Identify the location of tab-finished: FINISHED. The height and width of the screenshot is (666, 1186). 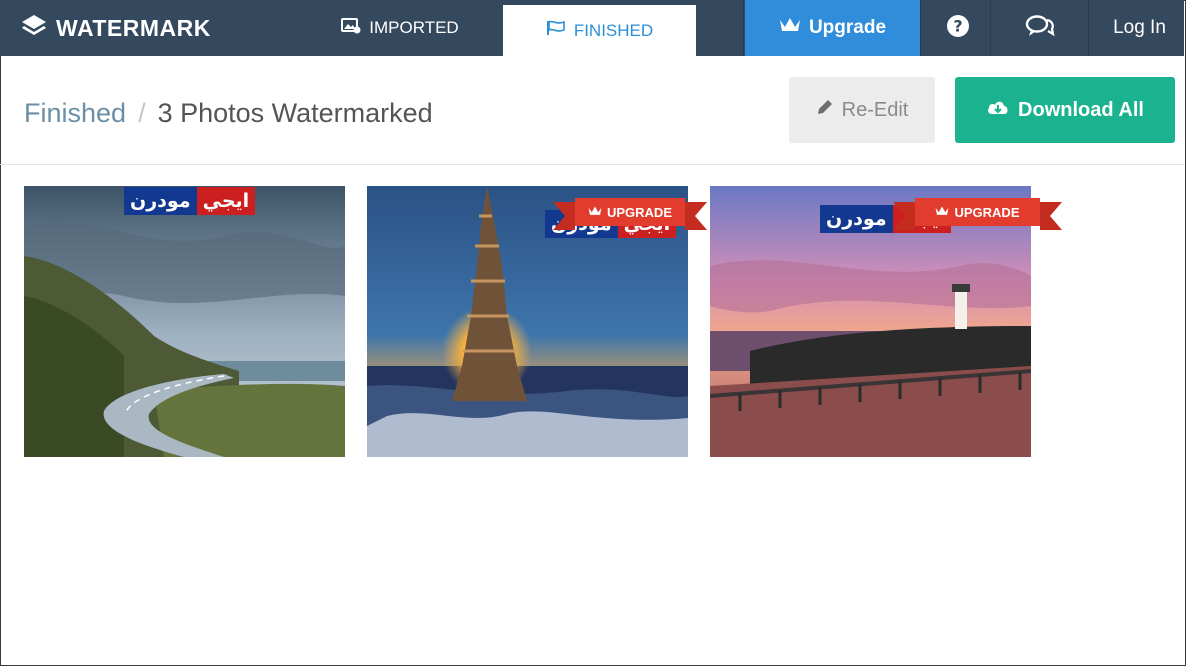
(599, 30).